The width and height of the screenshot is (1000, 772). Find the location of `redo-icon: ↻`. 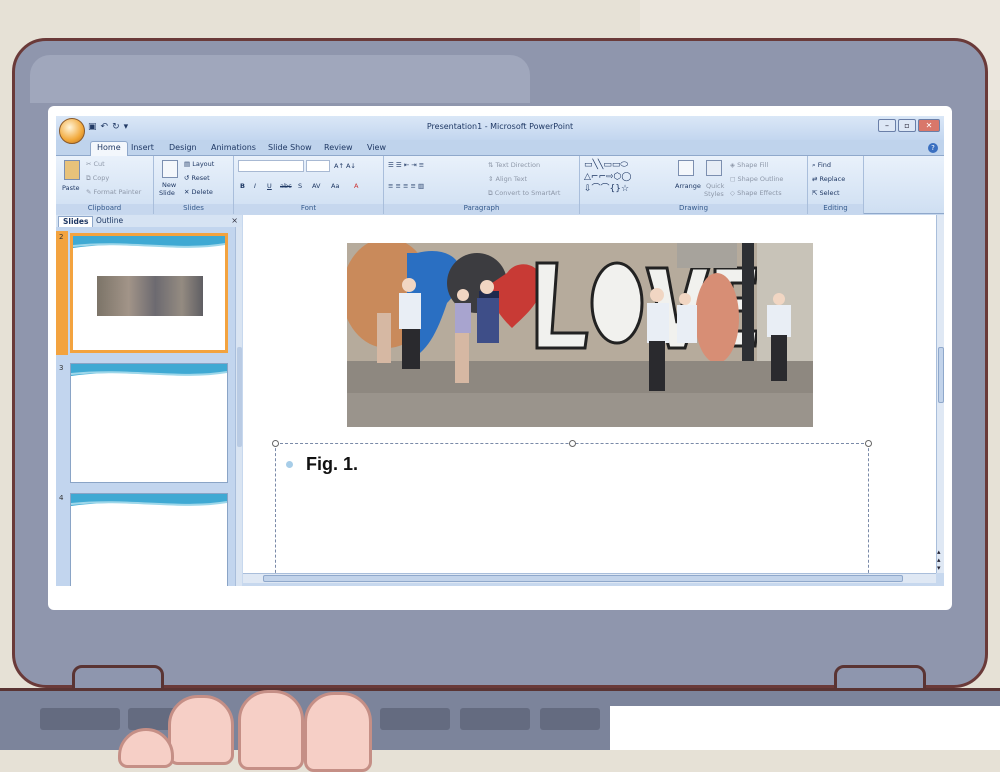

redo-icon: ↻ is located at coordinates (116, 127).